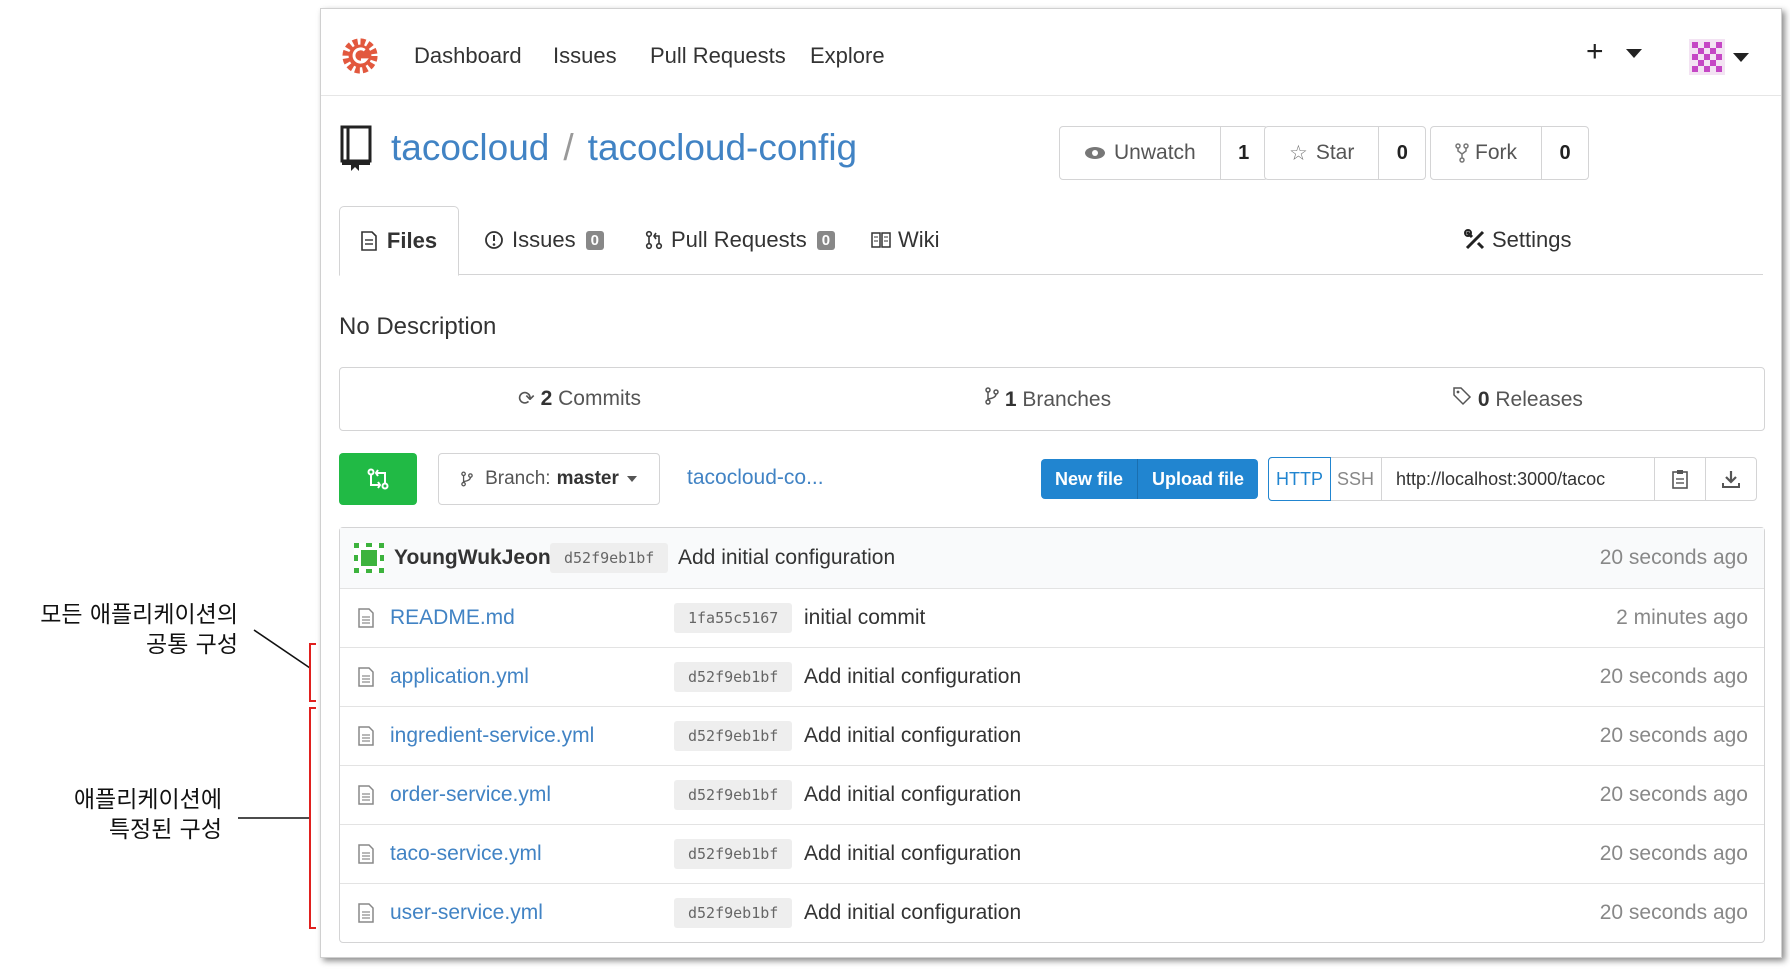 This screenshot has height=971, width=1790. What do you see at coordinates (1474, 239) in the screenshot?
I see `tools-icon` at bounding box center [1474, 239].